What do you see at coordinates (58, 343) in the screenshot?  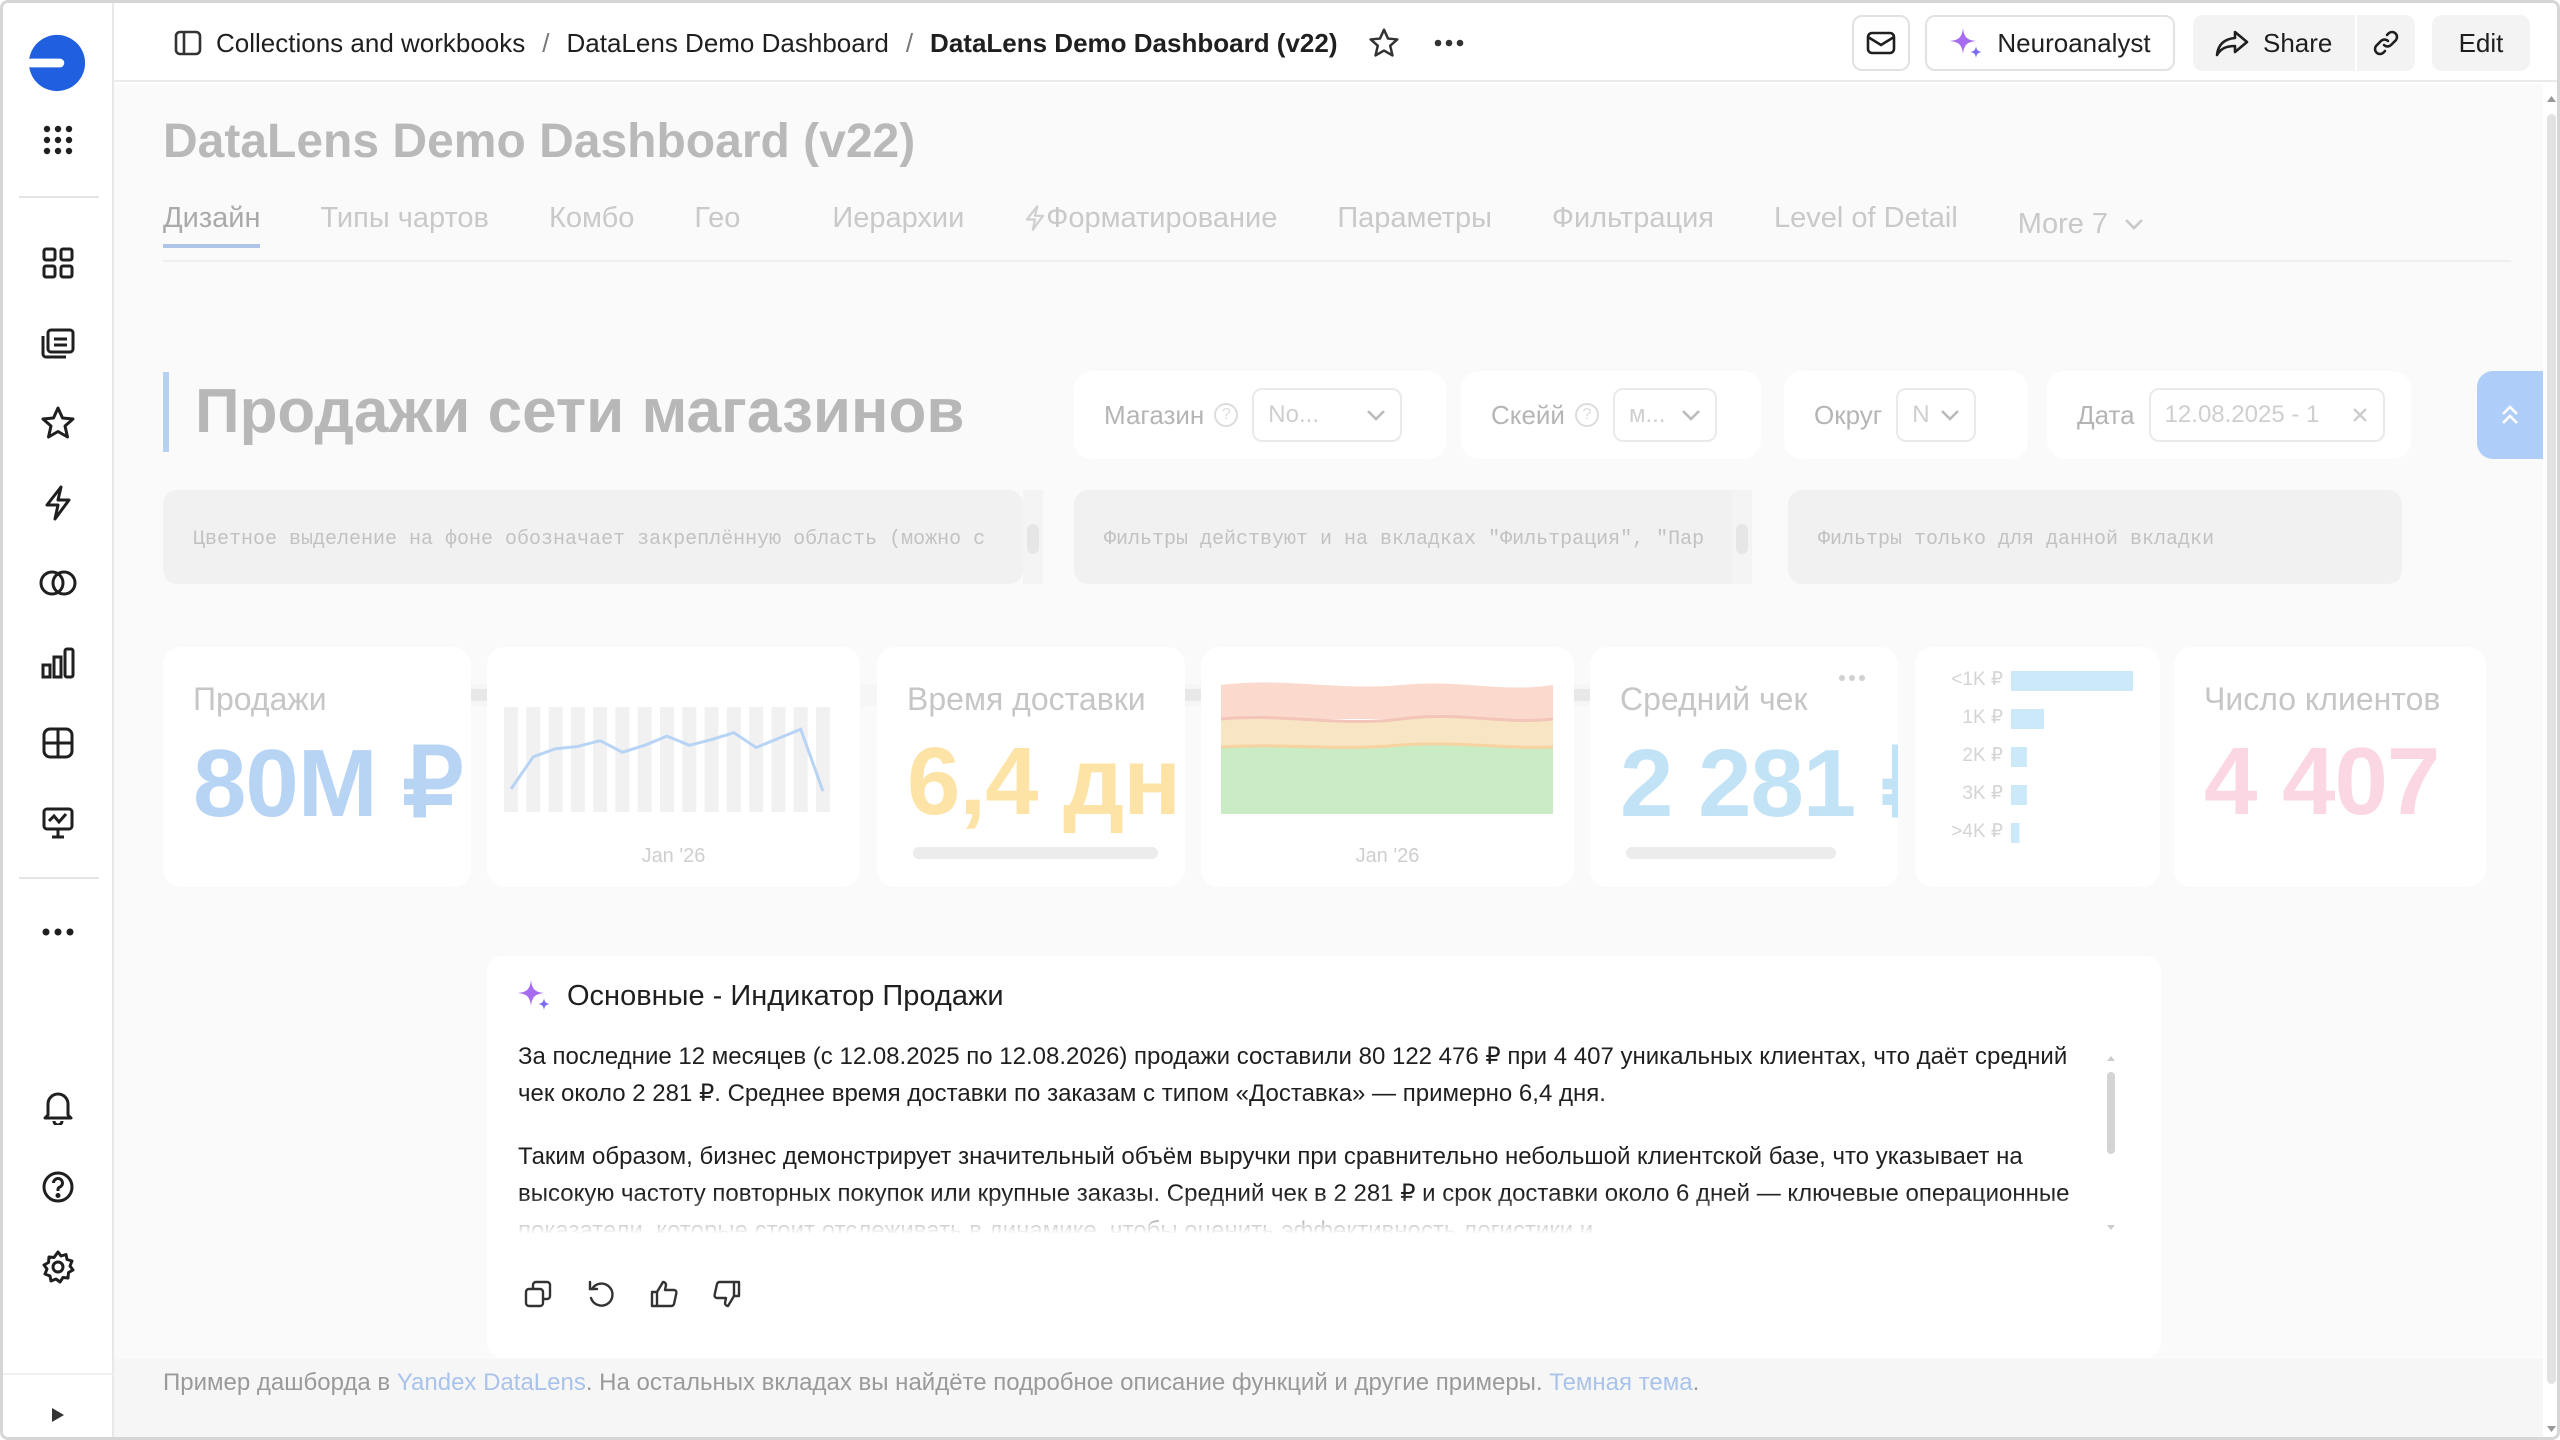 I see `collections-icon` at bounding box center [58, 343].